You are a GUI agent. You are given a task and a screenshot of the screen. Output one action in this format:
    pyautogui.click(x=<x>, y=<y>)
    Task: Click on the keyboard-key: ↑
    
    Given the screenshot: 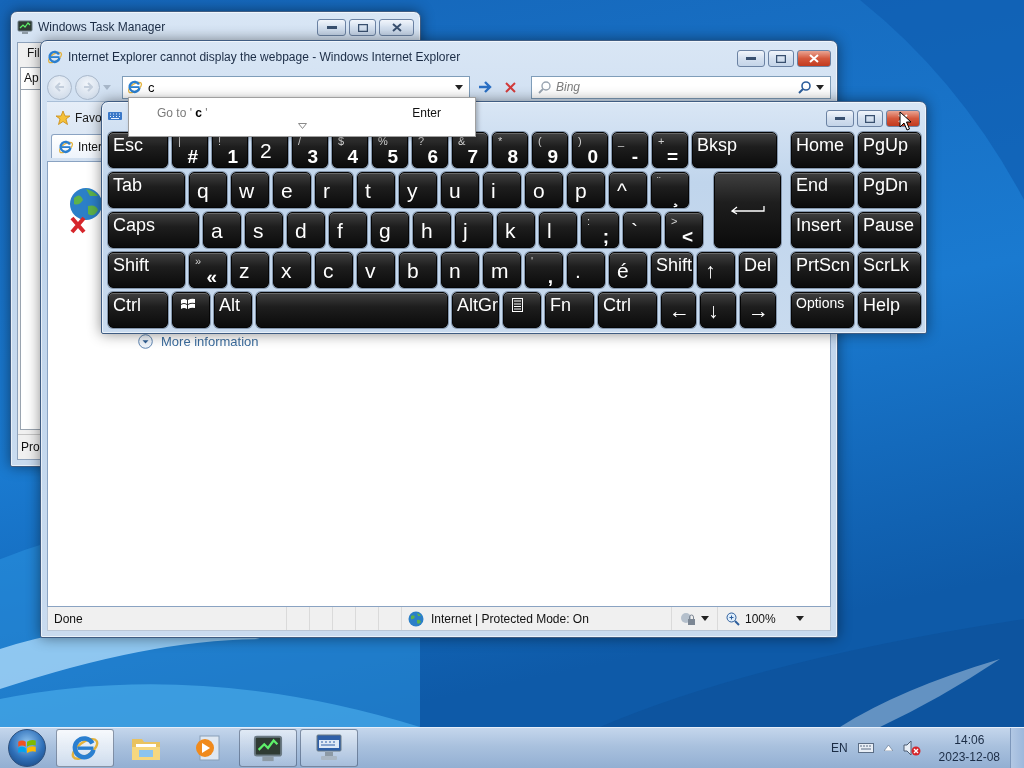 What is the action you would take?
    pyautogui.click(x=716, y=270)
    